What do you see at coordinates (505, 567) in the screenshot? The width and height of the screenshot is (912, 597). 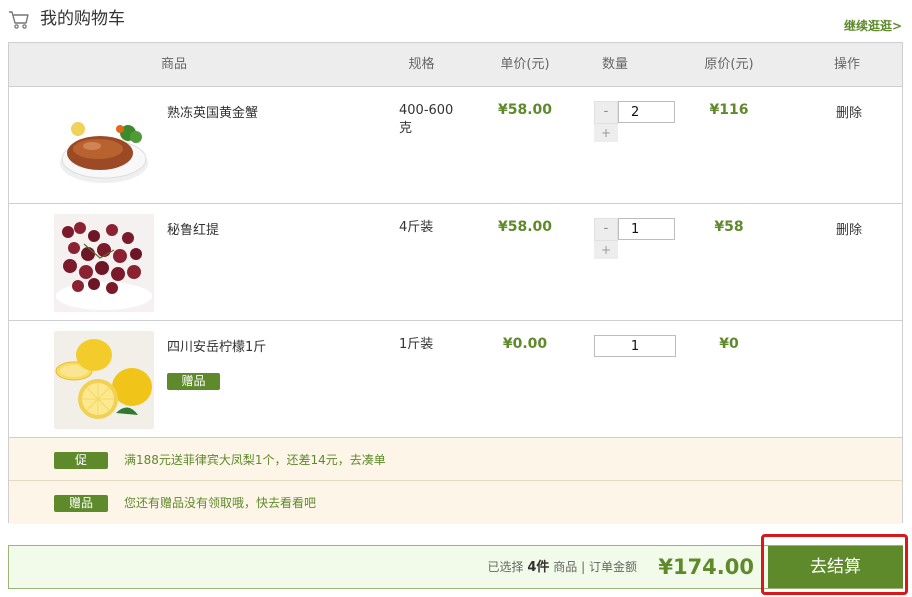 I see `selected-prefix: 已选择` at bounding box center [505, 567].